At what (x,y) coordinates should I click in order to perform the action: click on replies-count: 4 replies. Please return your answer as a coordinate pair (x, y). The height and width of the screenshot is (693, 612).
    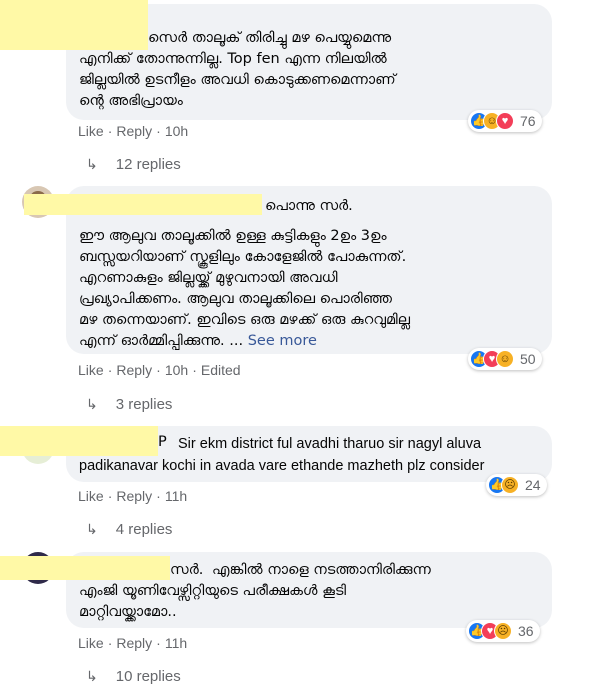
    Looking at the image, I should click on (144, 529).